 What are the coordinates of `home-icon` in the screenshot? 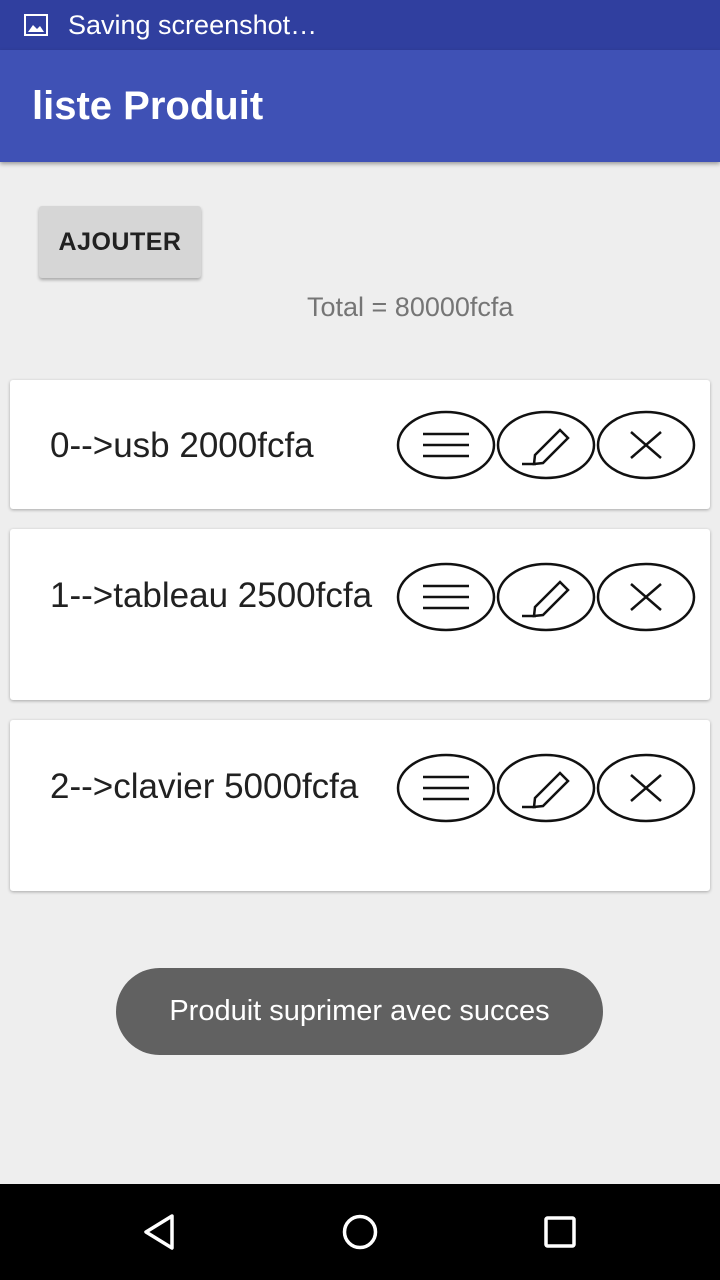 It's located at (360, 1232).